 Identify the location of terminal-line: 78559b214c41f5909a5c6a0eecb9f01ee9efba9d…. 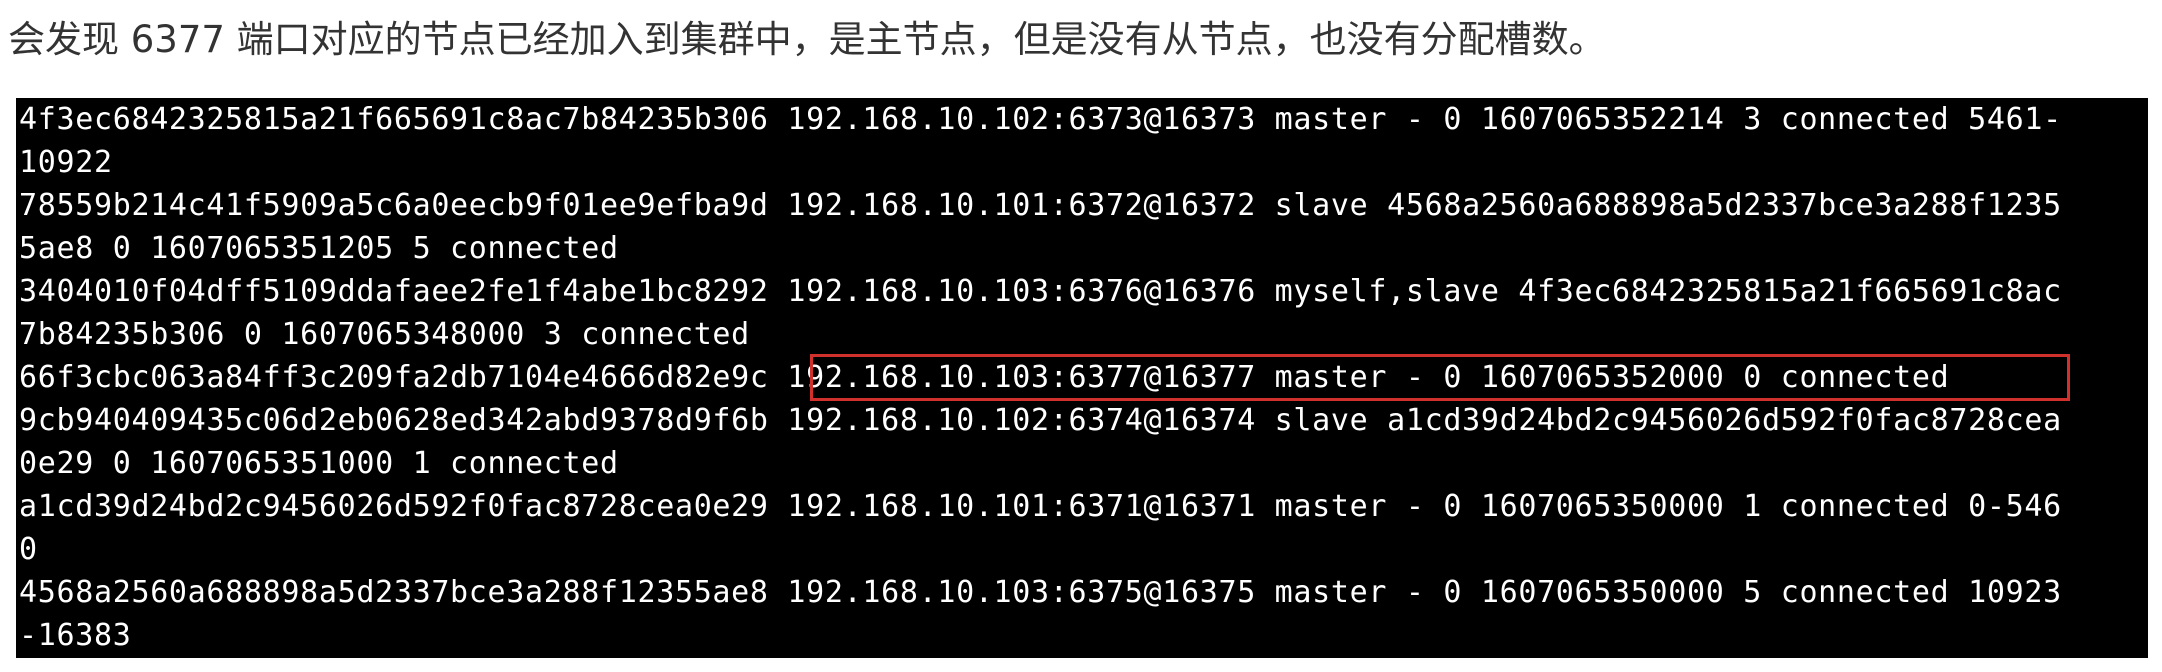
(1040, 205).